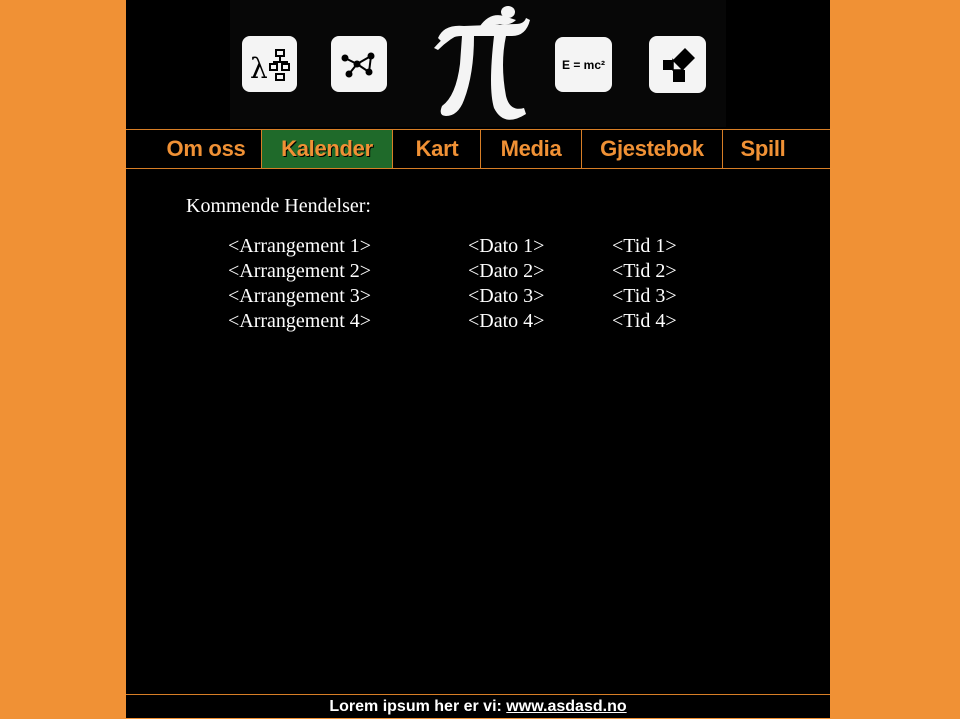 This screenshot has width=960, height=719. Describe the element at coordinates (300, 321) in the screenshot. I see `event-name: <Arrangement 4>` at that location.